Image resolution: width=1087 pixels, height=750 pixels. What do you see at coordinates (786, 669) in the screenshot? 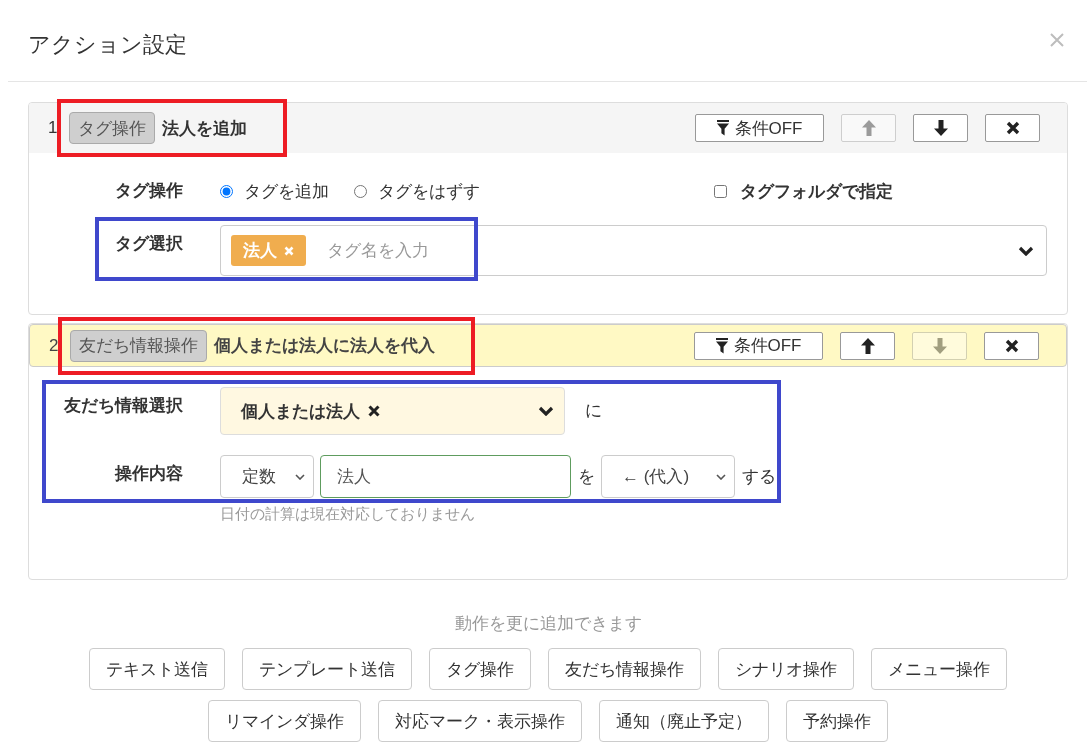
I see `add-action-button: シナリオ操作` at bounding box center [786, 669].